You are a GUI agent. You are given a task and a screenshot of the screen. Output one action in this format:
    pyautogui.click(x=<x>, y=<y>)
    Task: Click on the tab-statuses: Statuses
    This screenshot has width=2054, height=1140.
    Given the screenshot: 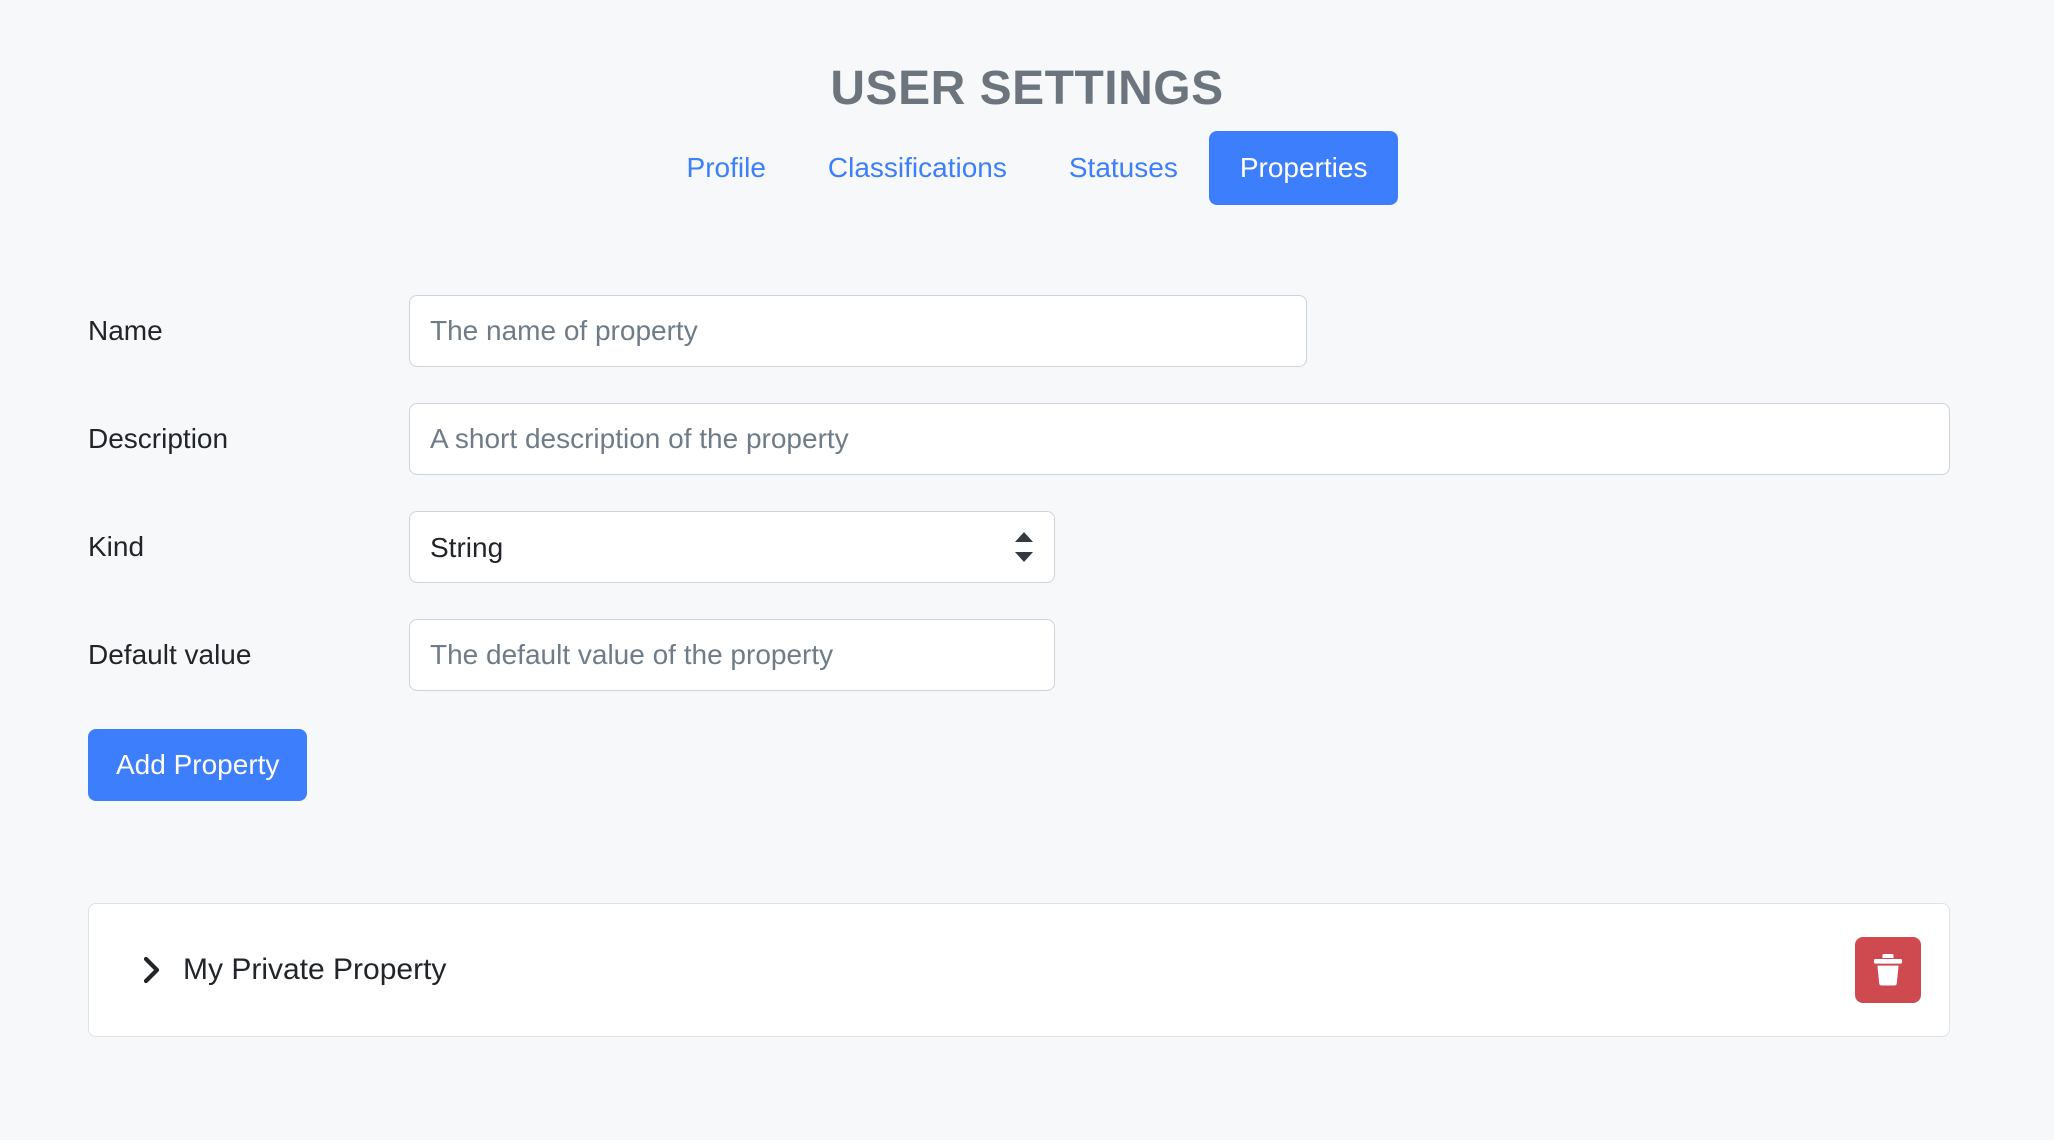 What is the action you would take?
    pyautogui.click(x=1123, y=168)
    